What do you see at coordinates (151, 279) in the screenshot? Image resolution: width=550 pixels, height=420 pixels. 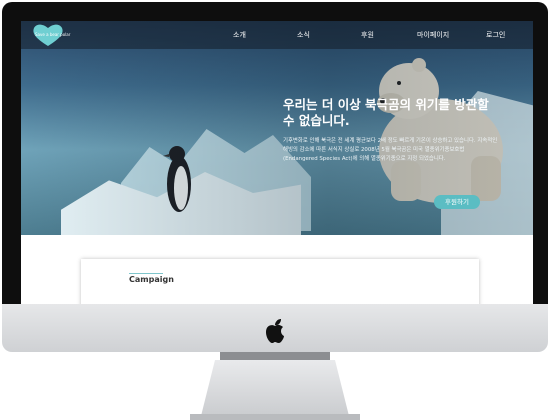 I see `section-title: Campaign` at bounding box center [151, 279].